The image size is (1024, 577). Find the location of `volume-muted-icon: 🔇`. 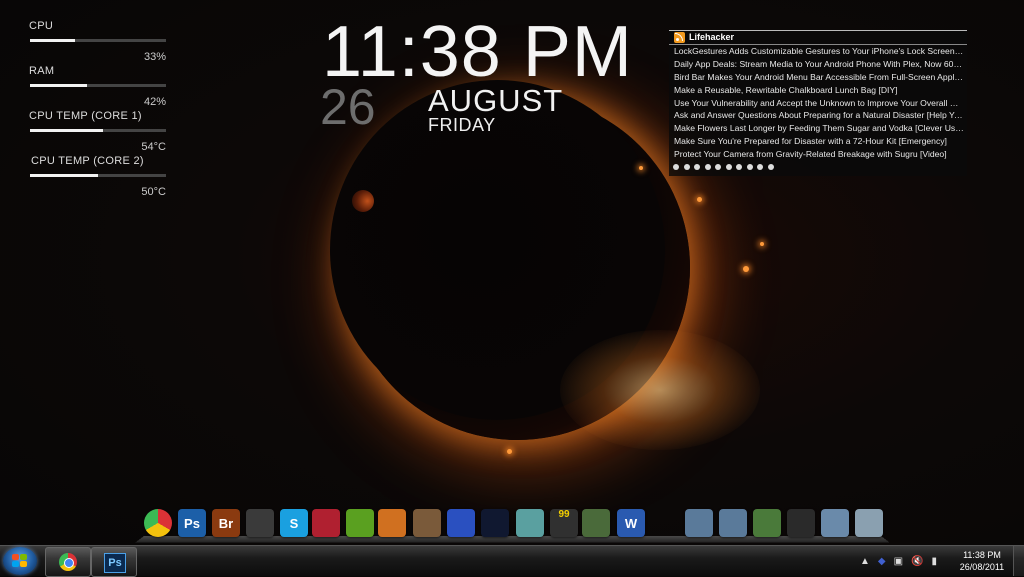

volume-muted-icon: 🔇 is located at coordinates (917, 561).